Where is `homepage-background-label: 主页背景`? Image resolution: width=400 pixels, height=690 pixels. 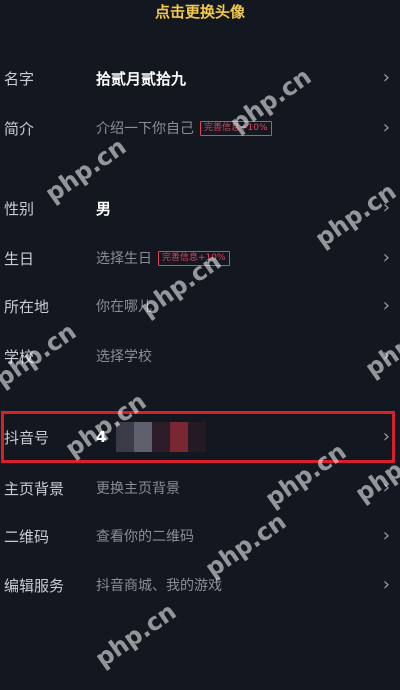
homepage-background-label: 主页背景 is located at coordinates (34, 488).